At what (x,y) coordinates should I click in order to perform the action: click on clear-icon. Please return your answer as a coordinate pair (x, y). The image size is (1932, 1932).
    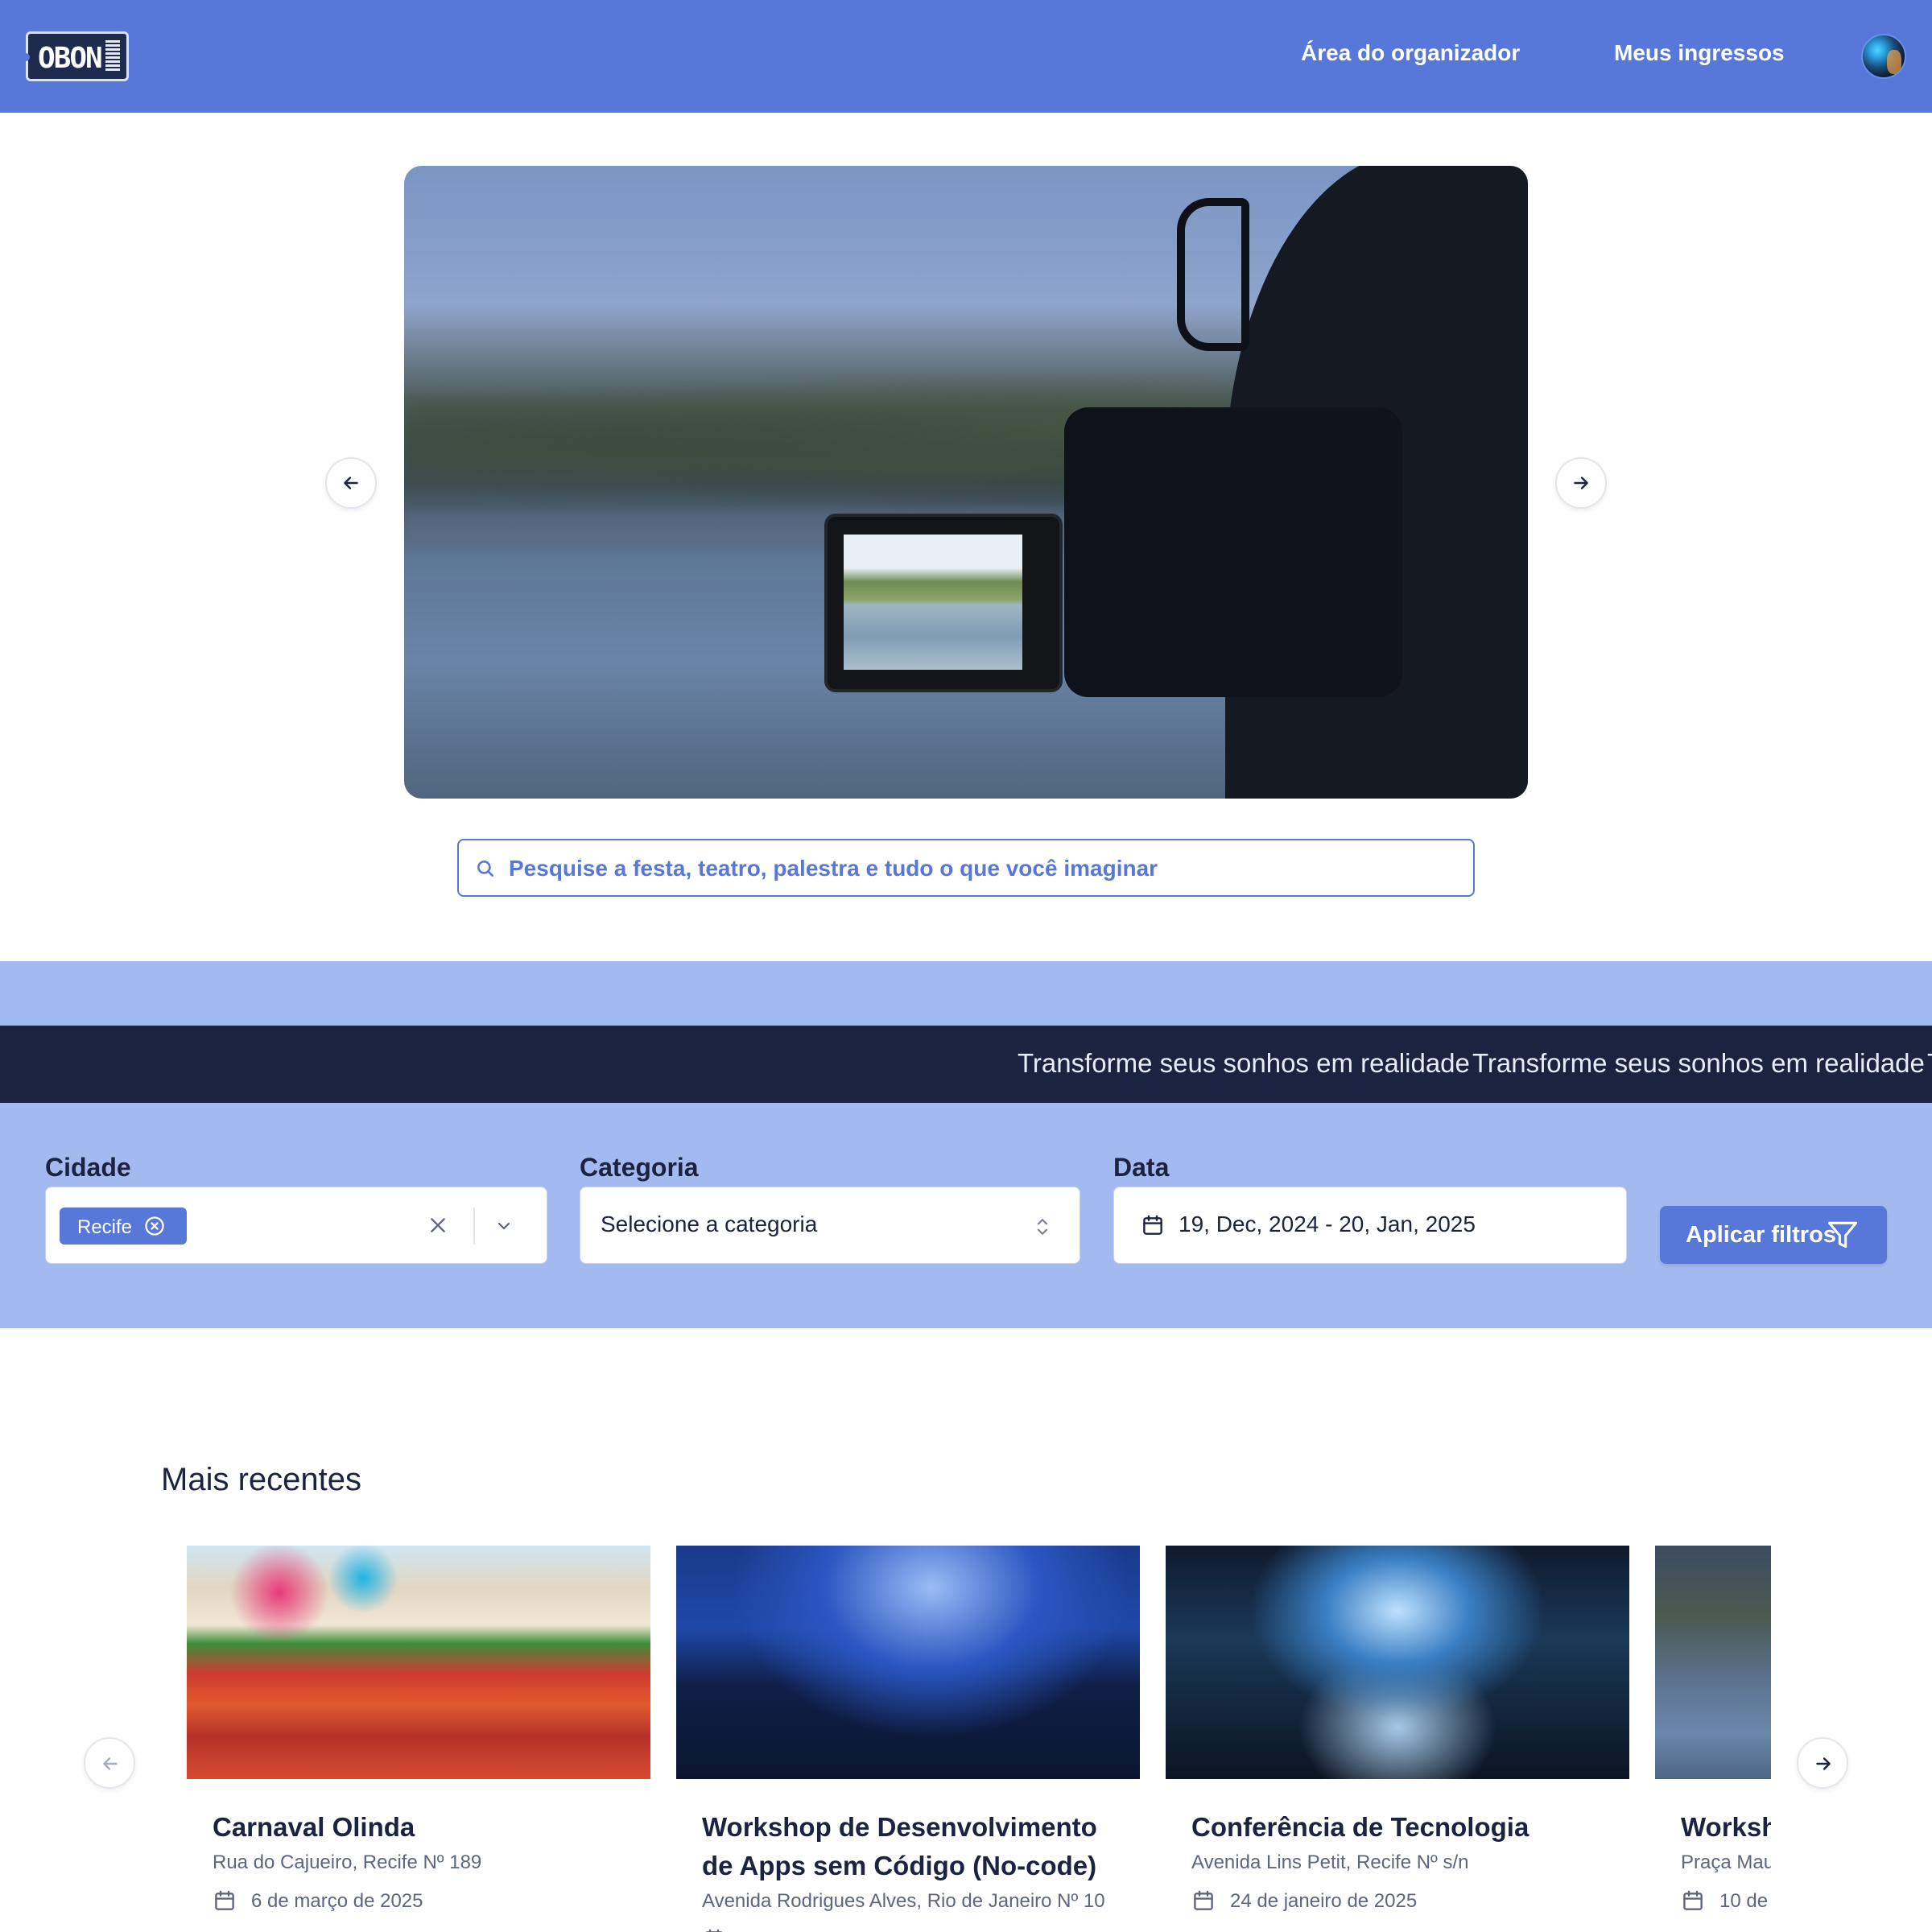
    Looking at the image, I should click on (437, 1225).